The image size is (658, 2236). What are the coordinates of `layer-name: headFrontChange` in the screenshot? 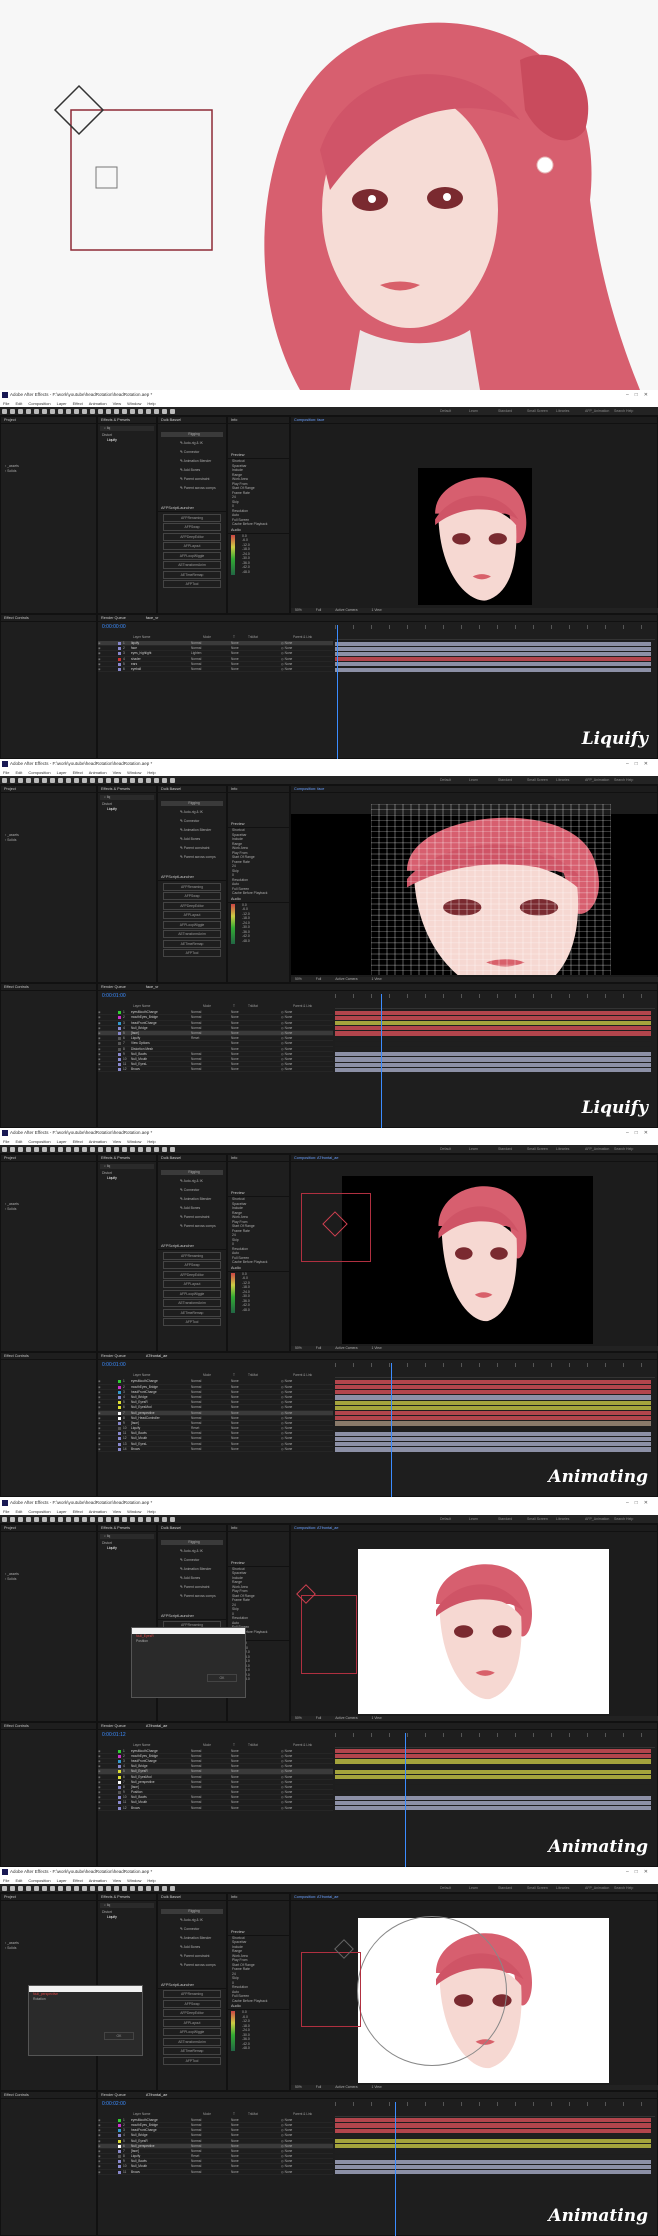 It's located at (161, 1023).